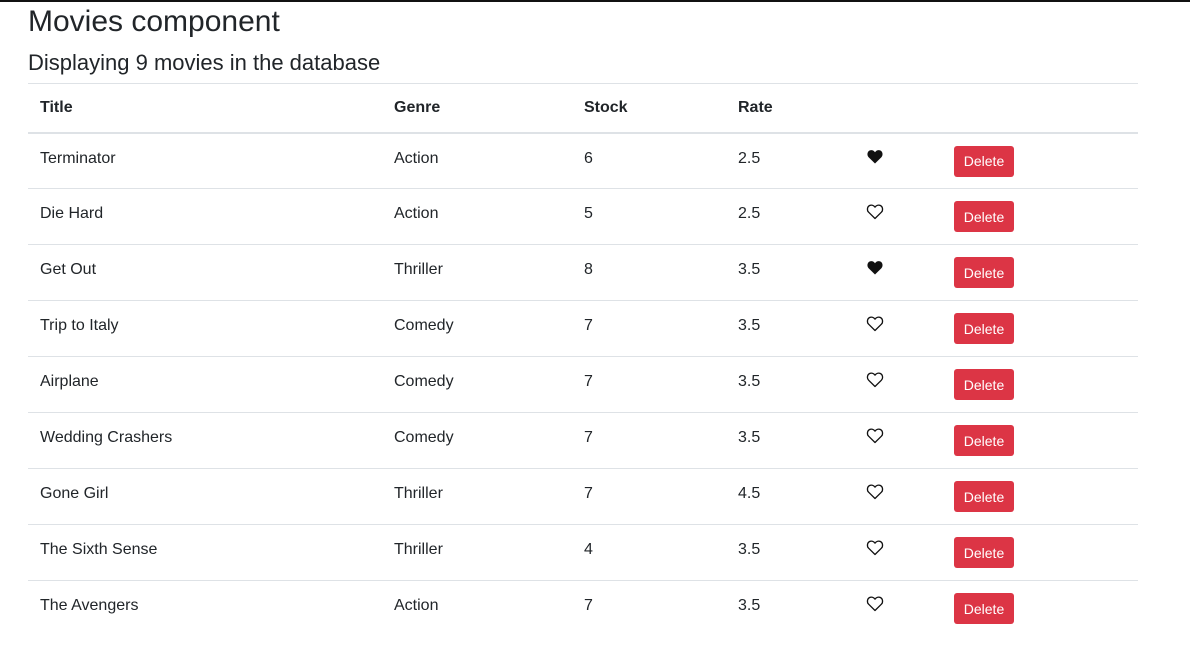  Describe the element at coordinates (417, 107) in the screenshot. I see `column-header-genre: Genre` at that location.